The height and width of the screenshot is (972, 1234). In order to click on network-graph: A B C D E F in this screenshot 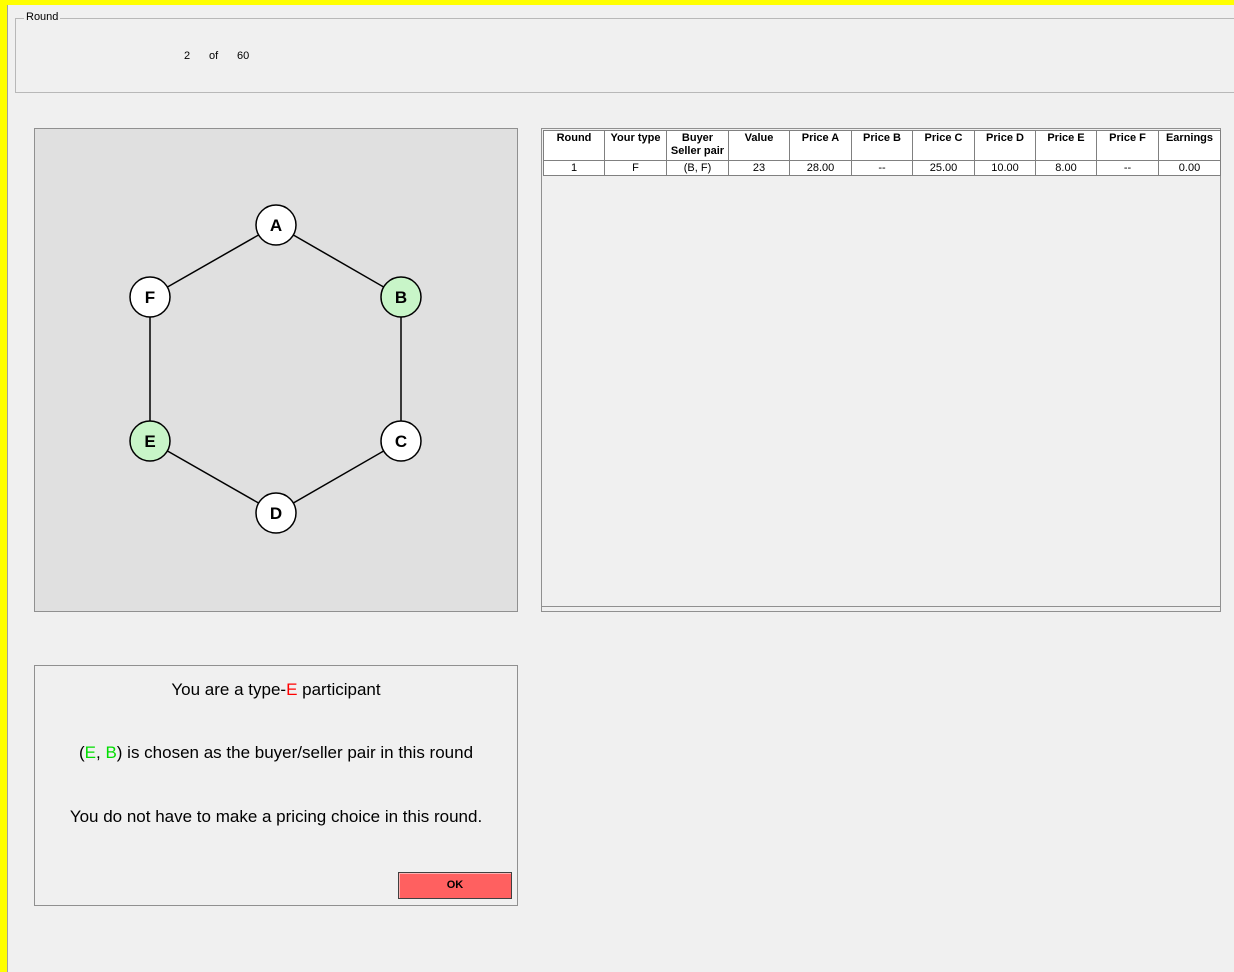, I will do `click(275, 369)`.